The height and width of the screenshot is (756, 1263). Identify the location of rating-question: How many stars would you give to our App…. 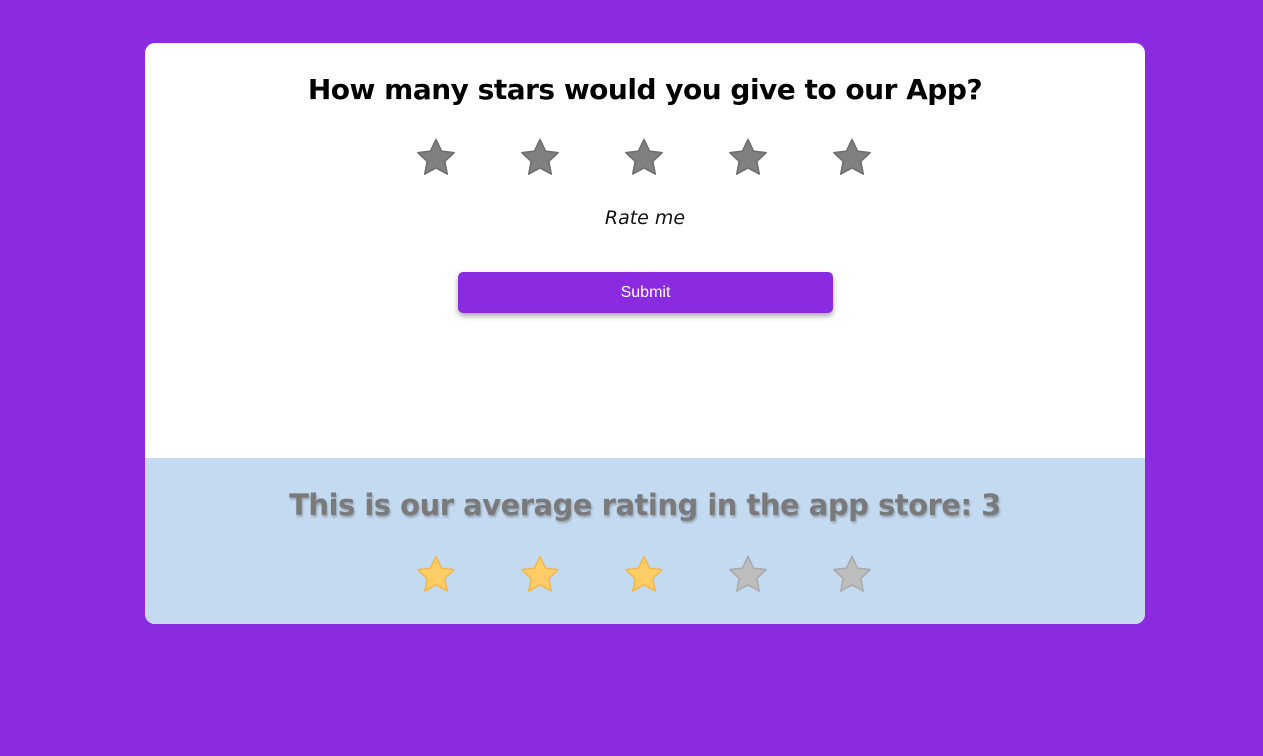
(645, 89).